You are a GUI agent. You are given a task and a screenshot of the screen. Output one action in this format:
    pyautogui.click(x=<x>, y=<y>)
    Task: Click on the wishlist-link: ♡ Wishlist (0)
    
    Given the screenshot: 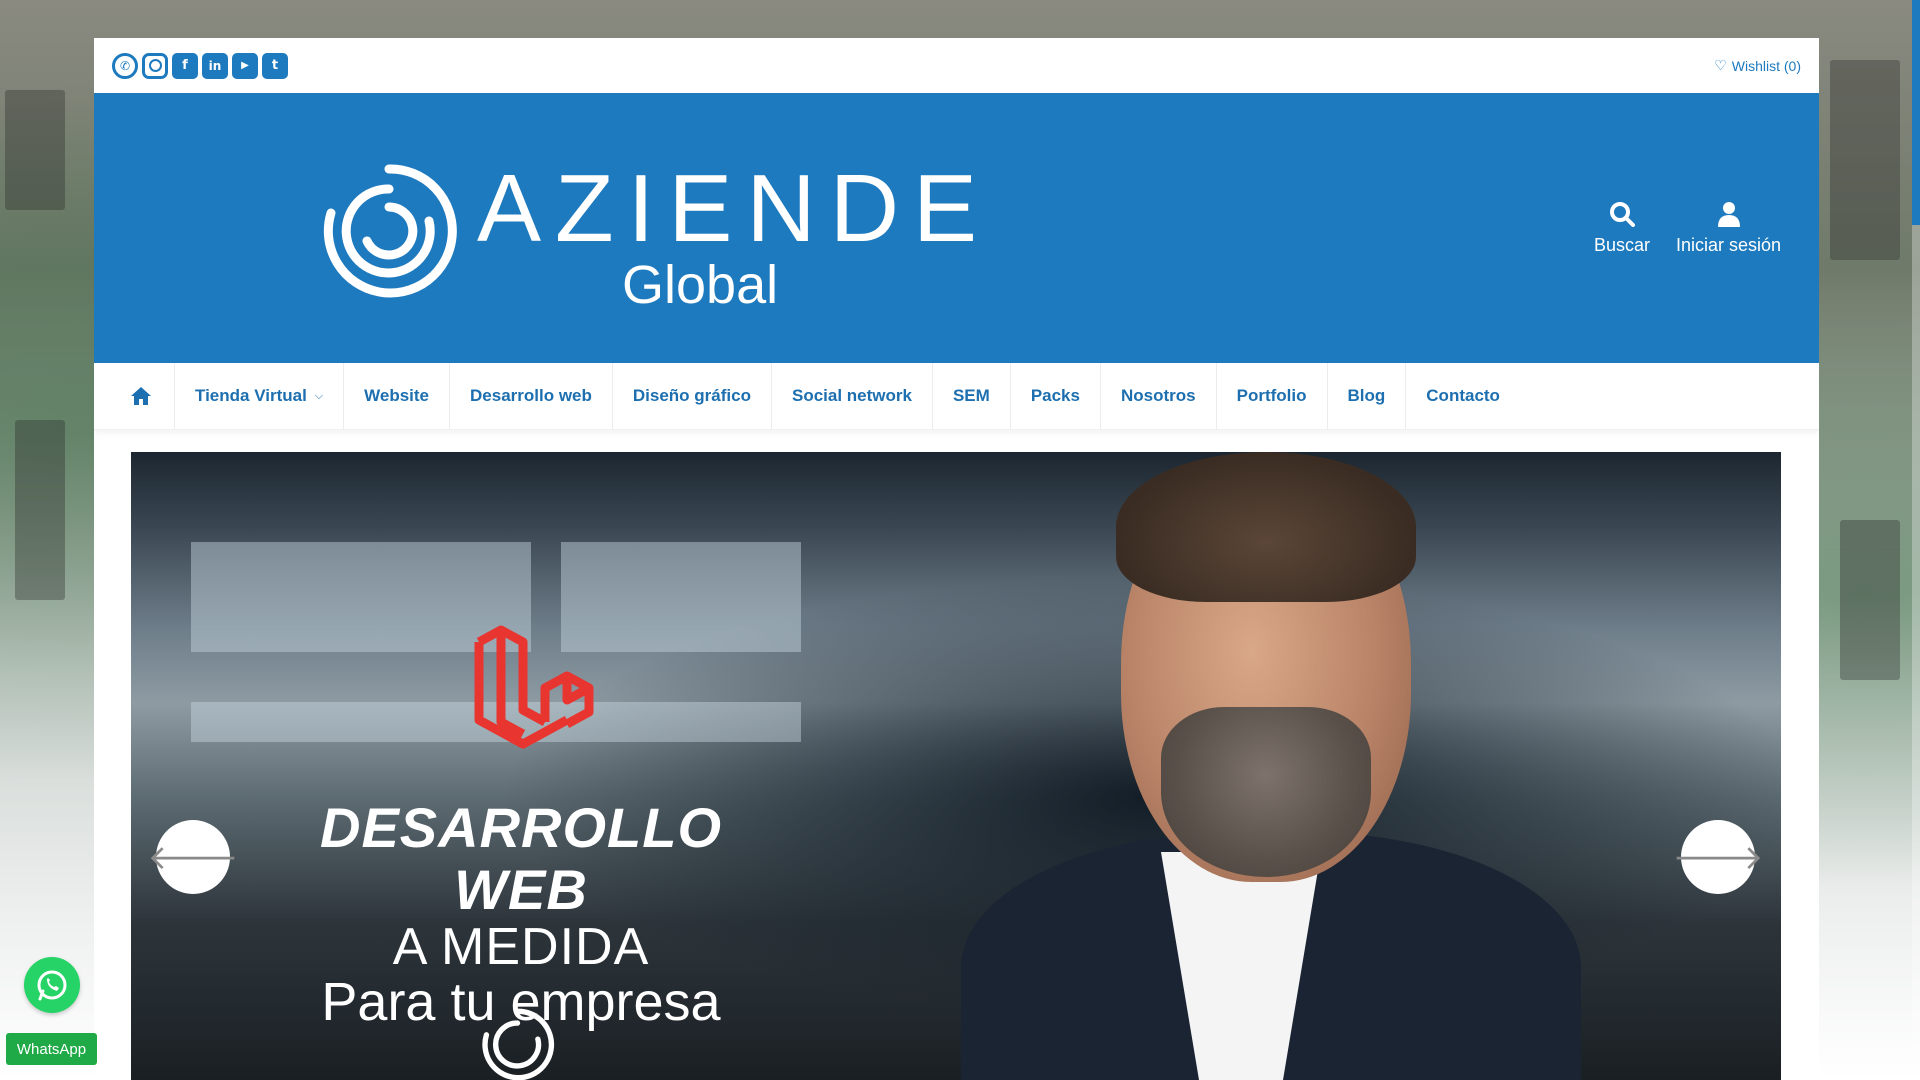 What is the action you would take?
    pyautogui.click(x=1757, y=65)
    